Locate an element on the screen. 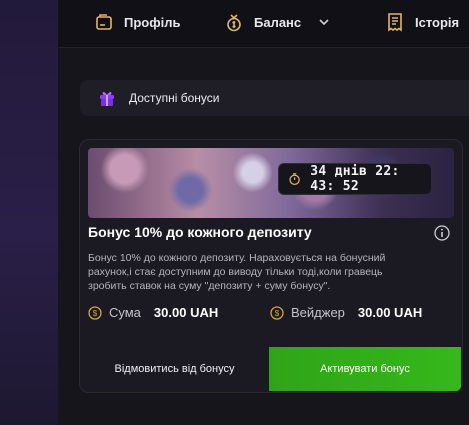 This screenshot has width=469, height=425. profile-icon is located at coordinates (104, 22).